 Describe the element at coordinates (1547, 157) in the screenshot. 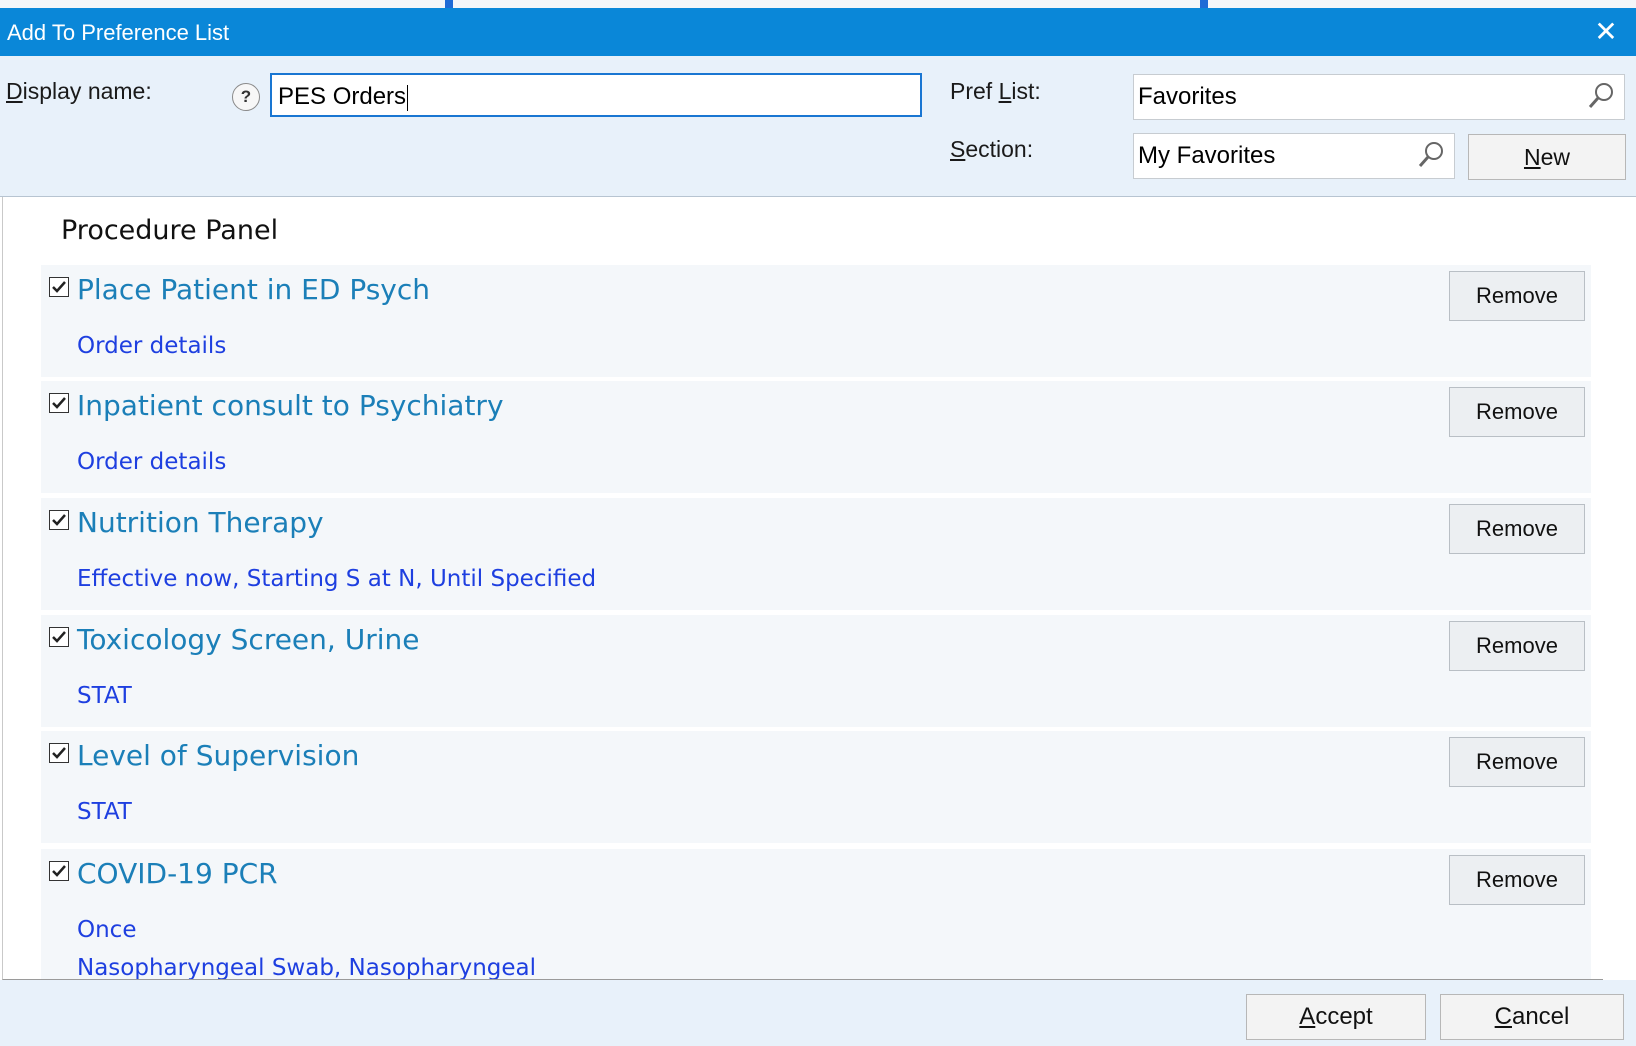

I see `new-section-button: New` at that location.